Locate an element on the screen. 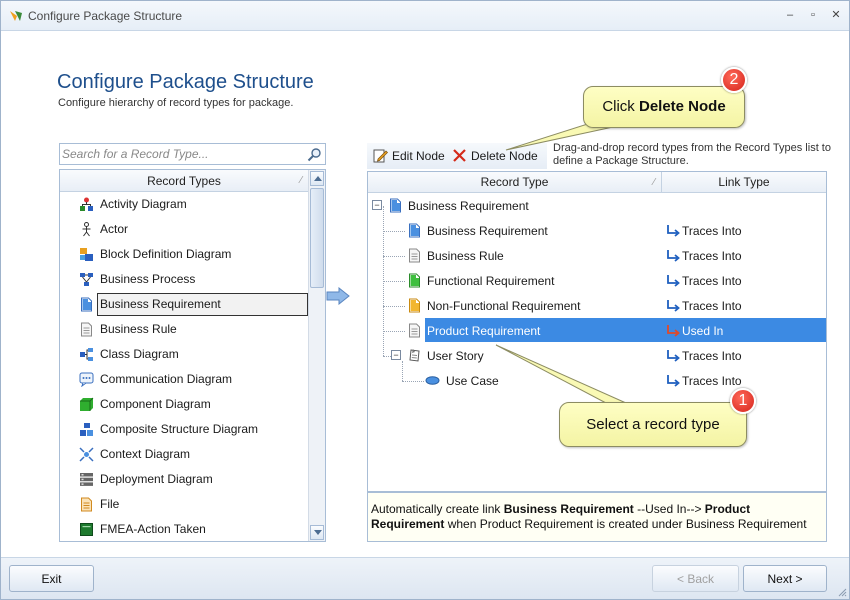 The height and width of the screenshot is (600, 850). component-diagram-icon is located at coordinates (87, 404).